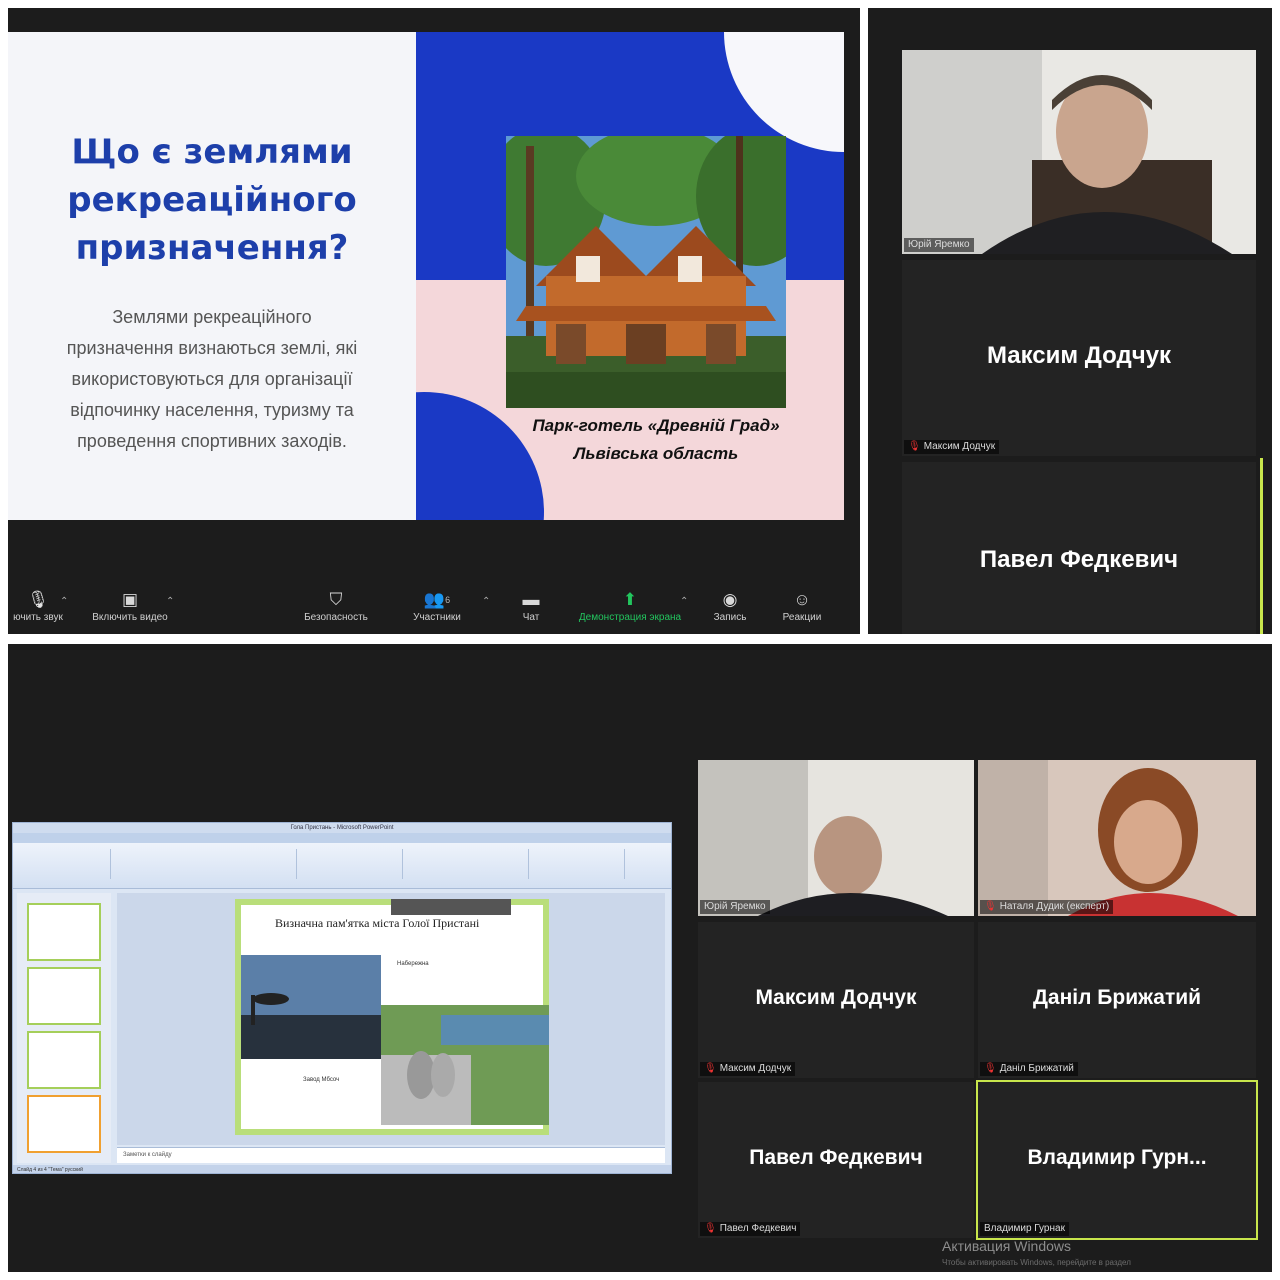 This screenshot has width=1280, height=1280. I want to click on slide-body-line: використовуються для організації, so click(212, 379).